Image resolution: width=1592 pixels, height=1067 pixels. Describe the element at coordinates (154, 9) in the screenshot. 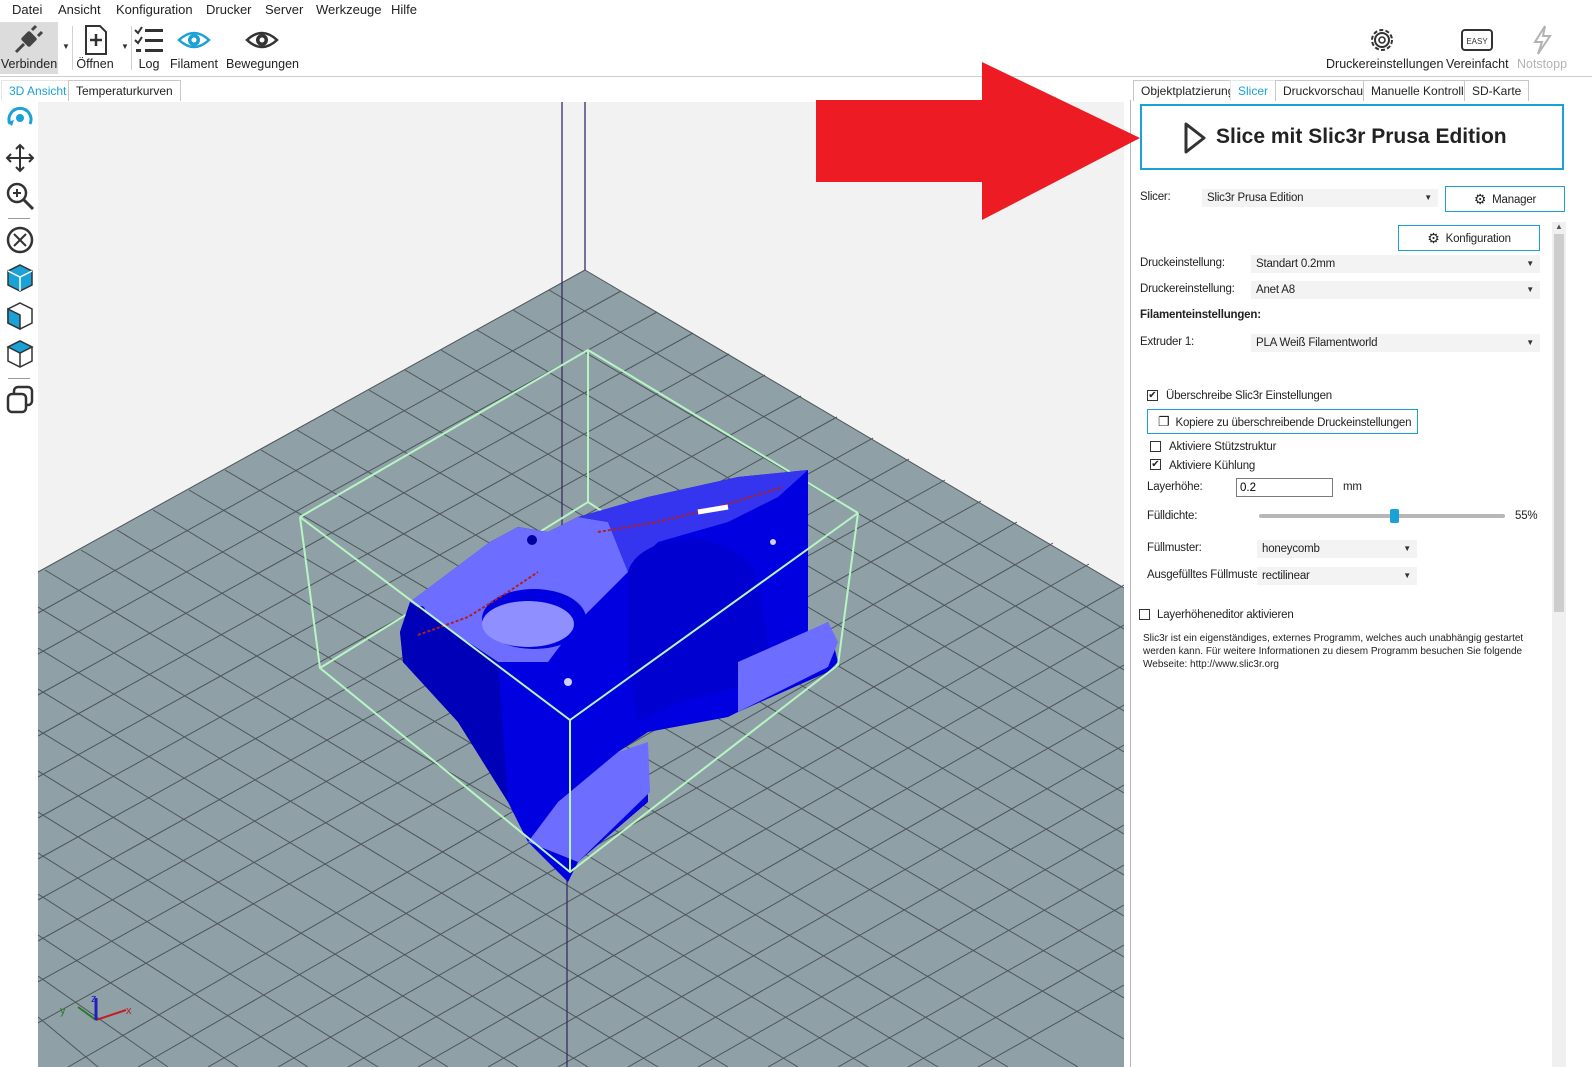

I see `menu-konfiguration: Konfiguration` at that location.